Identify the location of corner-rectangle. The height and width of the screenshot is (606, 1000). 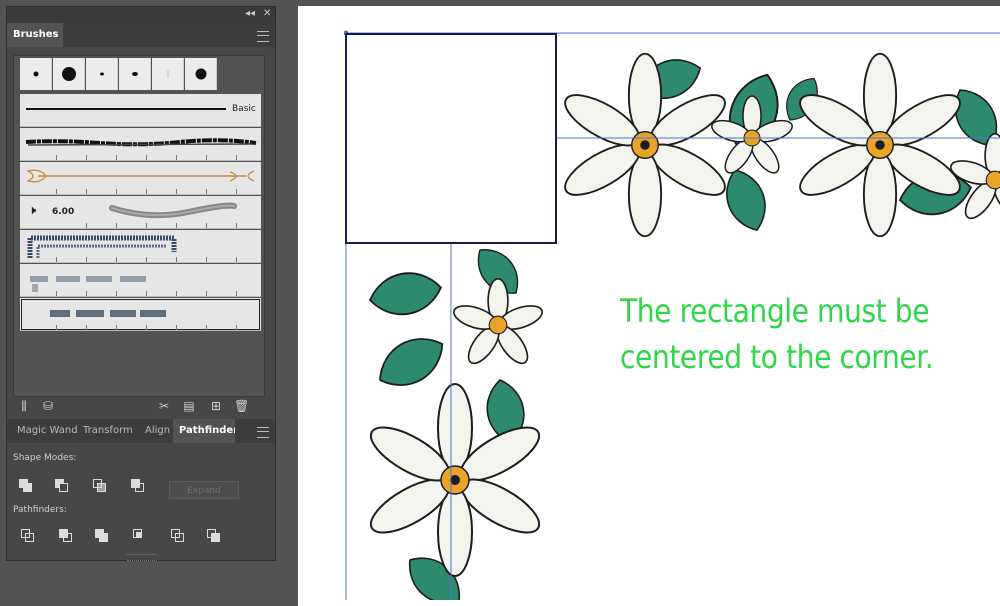
(451, 138).